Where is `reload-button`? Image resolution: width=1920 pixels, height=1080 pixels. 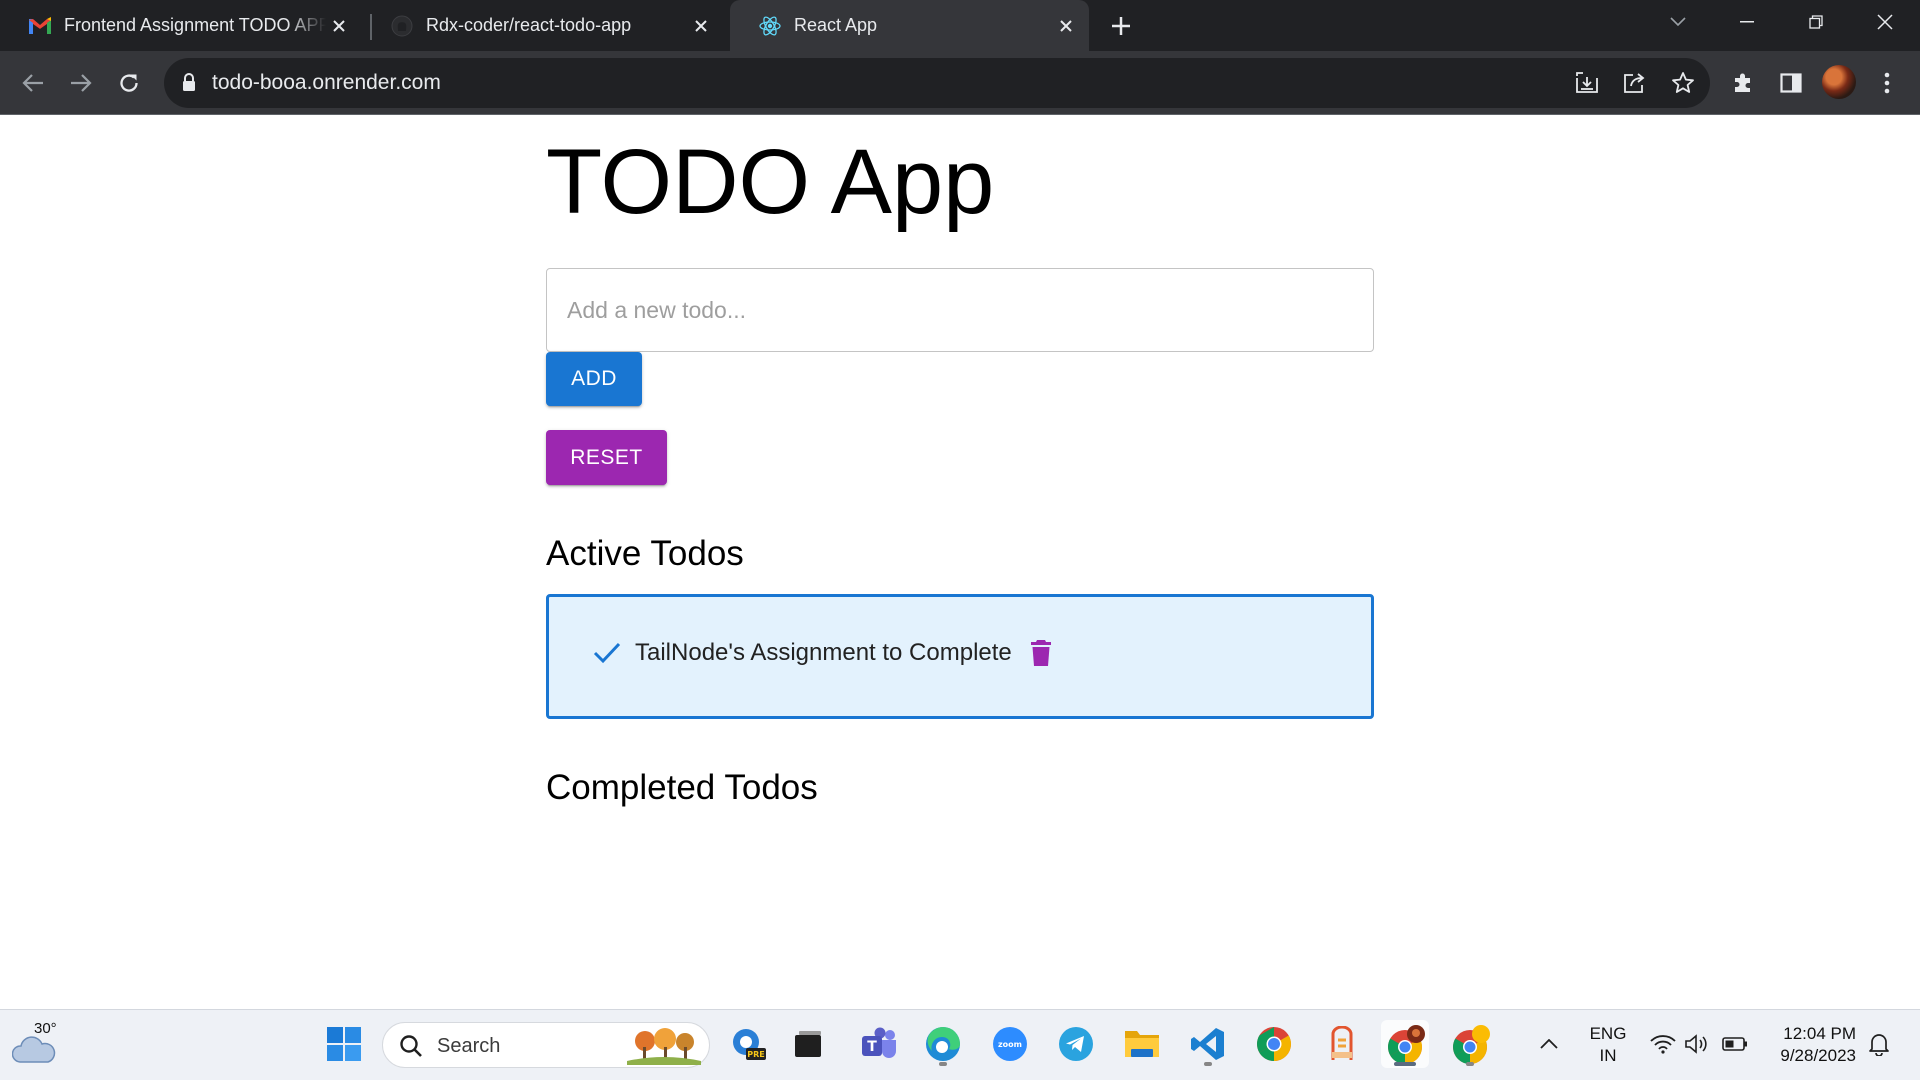 reload-button is located at coordinates (129, 83).